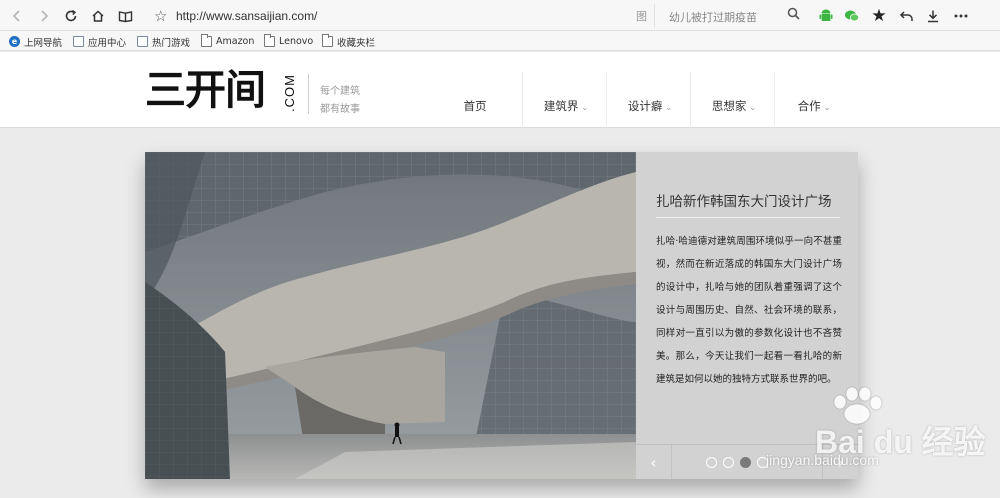 This screenshot has width=1000, height=498. I want to click on site-logo: 三开间, so click(205, 90).